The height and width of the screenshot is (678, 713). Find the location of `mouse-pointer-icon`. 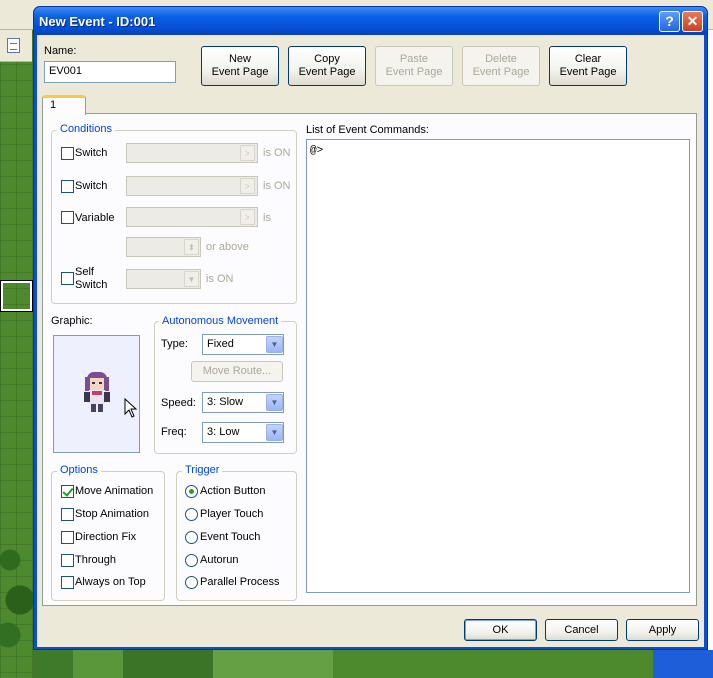

mouse-pointer-icon is located at coordinates (131, 408).